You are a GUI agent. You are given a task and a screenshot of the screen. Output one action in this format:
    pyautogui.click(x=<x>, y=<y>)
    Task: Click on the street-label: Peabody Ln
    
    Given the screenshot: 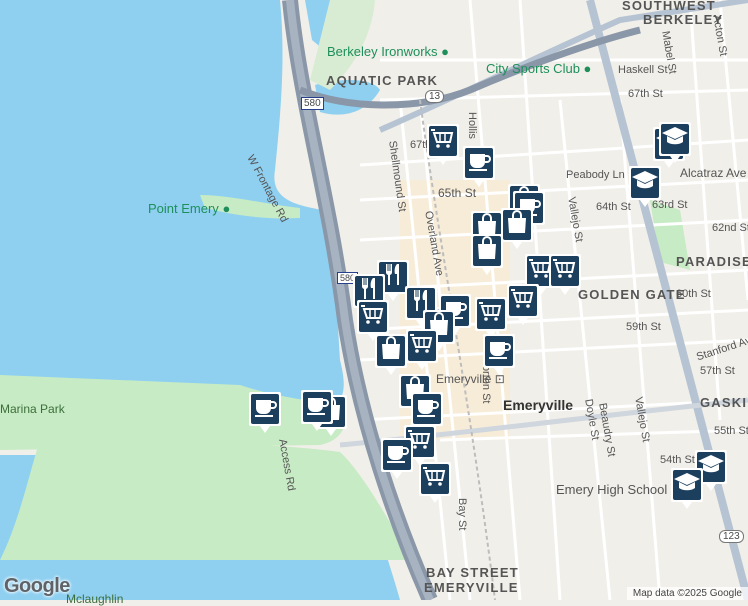 What is the action you would take?
    pyautogui.click(x=595, y=175)
    